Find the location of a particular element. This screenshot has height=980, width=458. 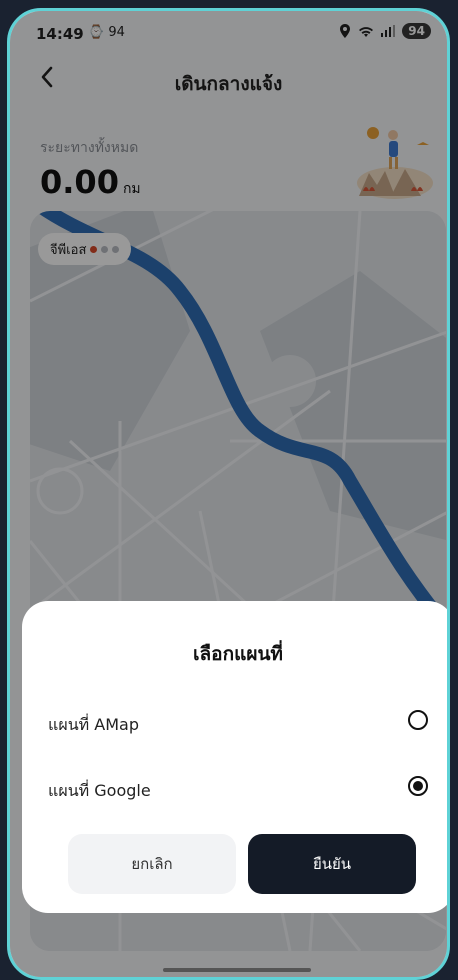

option-google-label: แผนที่ Google is located at coordinates (99, 790).